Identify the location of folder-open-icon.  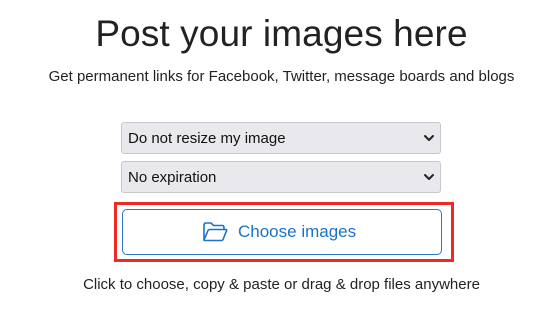
(215, 232).